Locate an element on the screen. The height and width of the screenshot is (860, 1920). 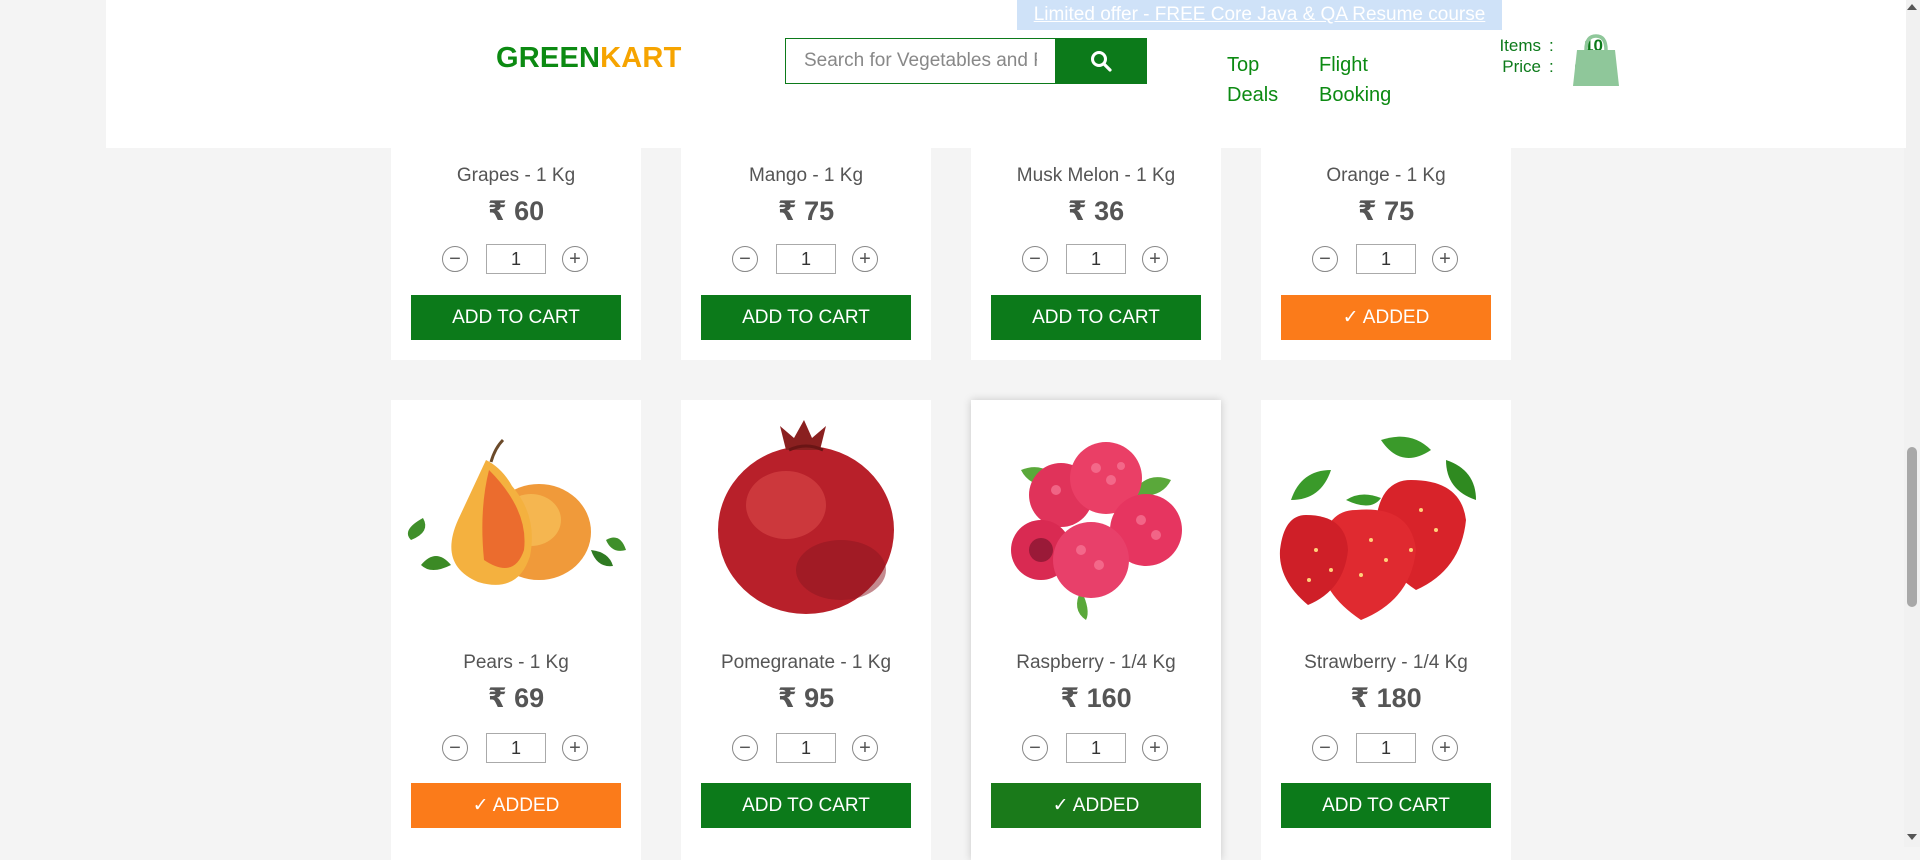
brand-kart: KART is located at coordinates (641, 58).